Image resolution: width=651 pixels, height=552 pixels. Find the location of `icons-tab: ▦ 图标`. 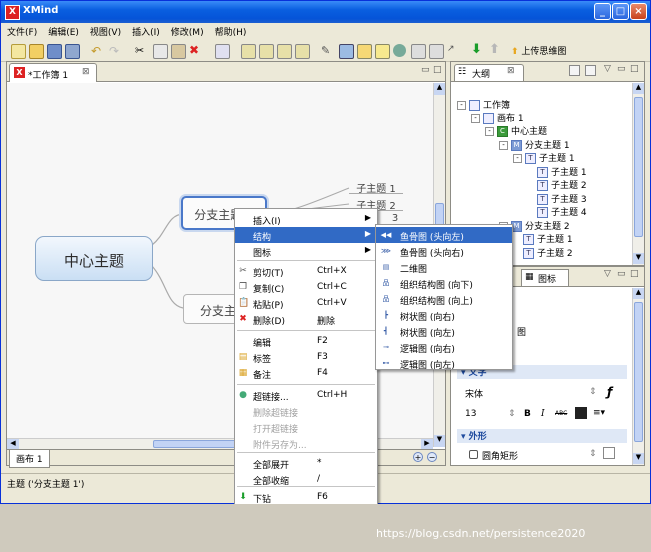

icons-tab: ▦ 图标 is located at coordinates (545, 277).